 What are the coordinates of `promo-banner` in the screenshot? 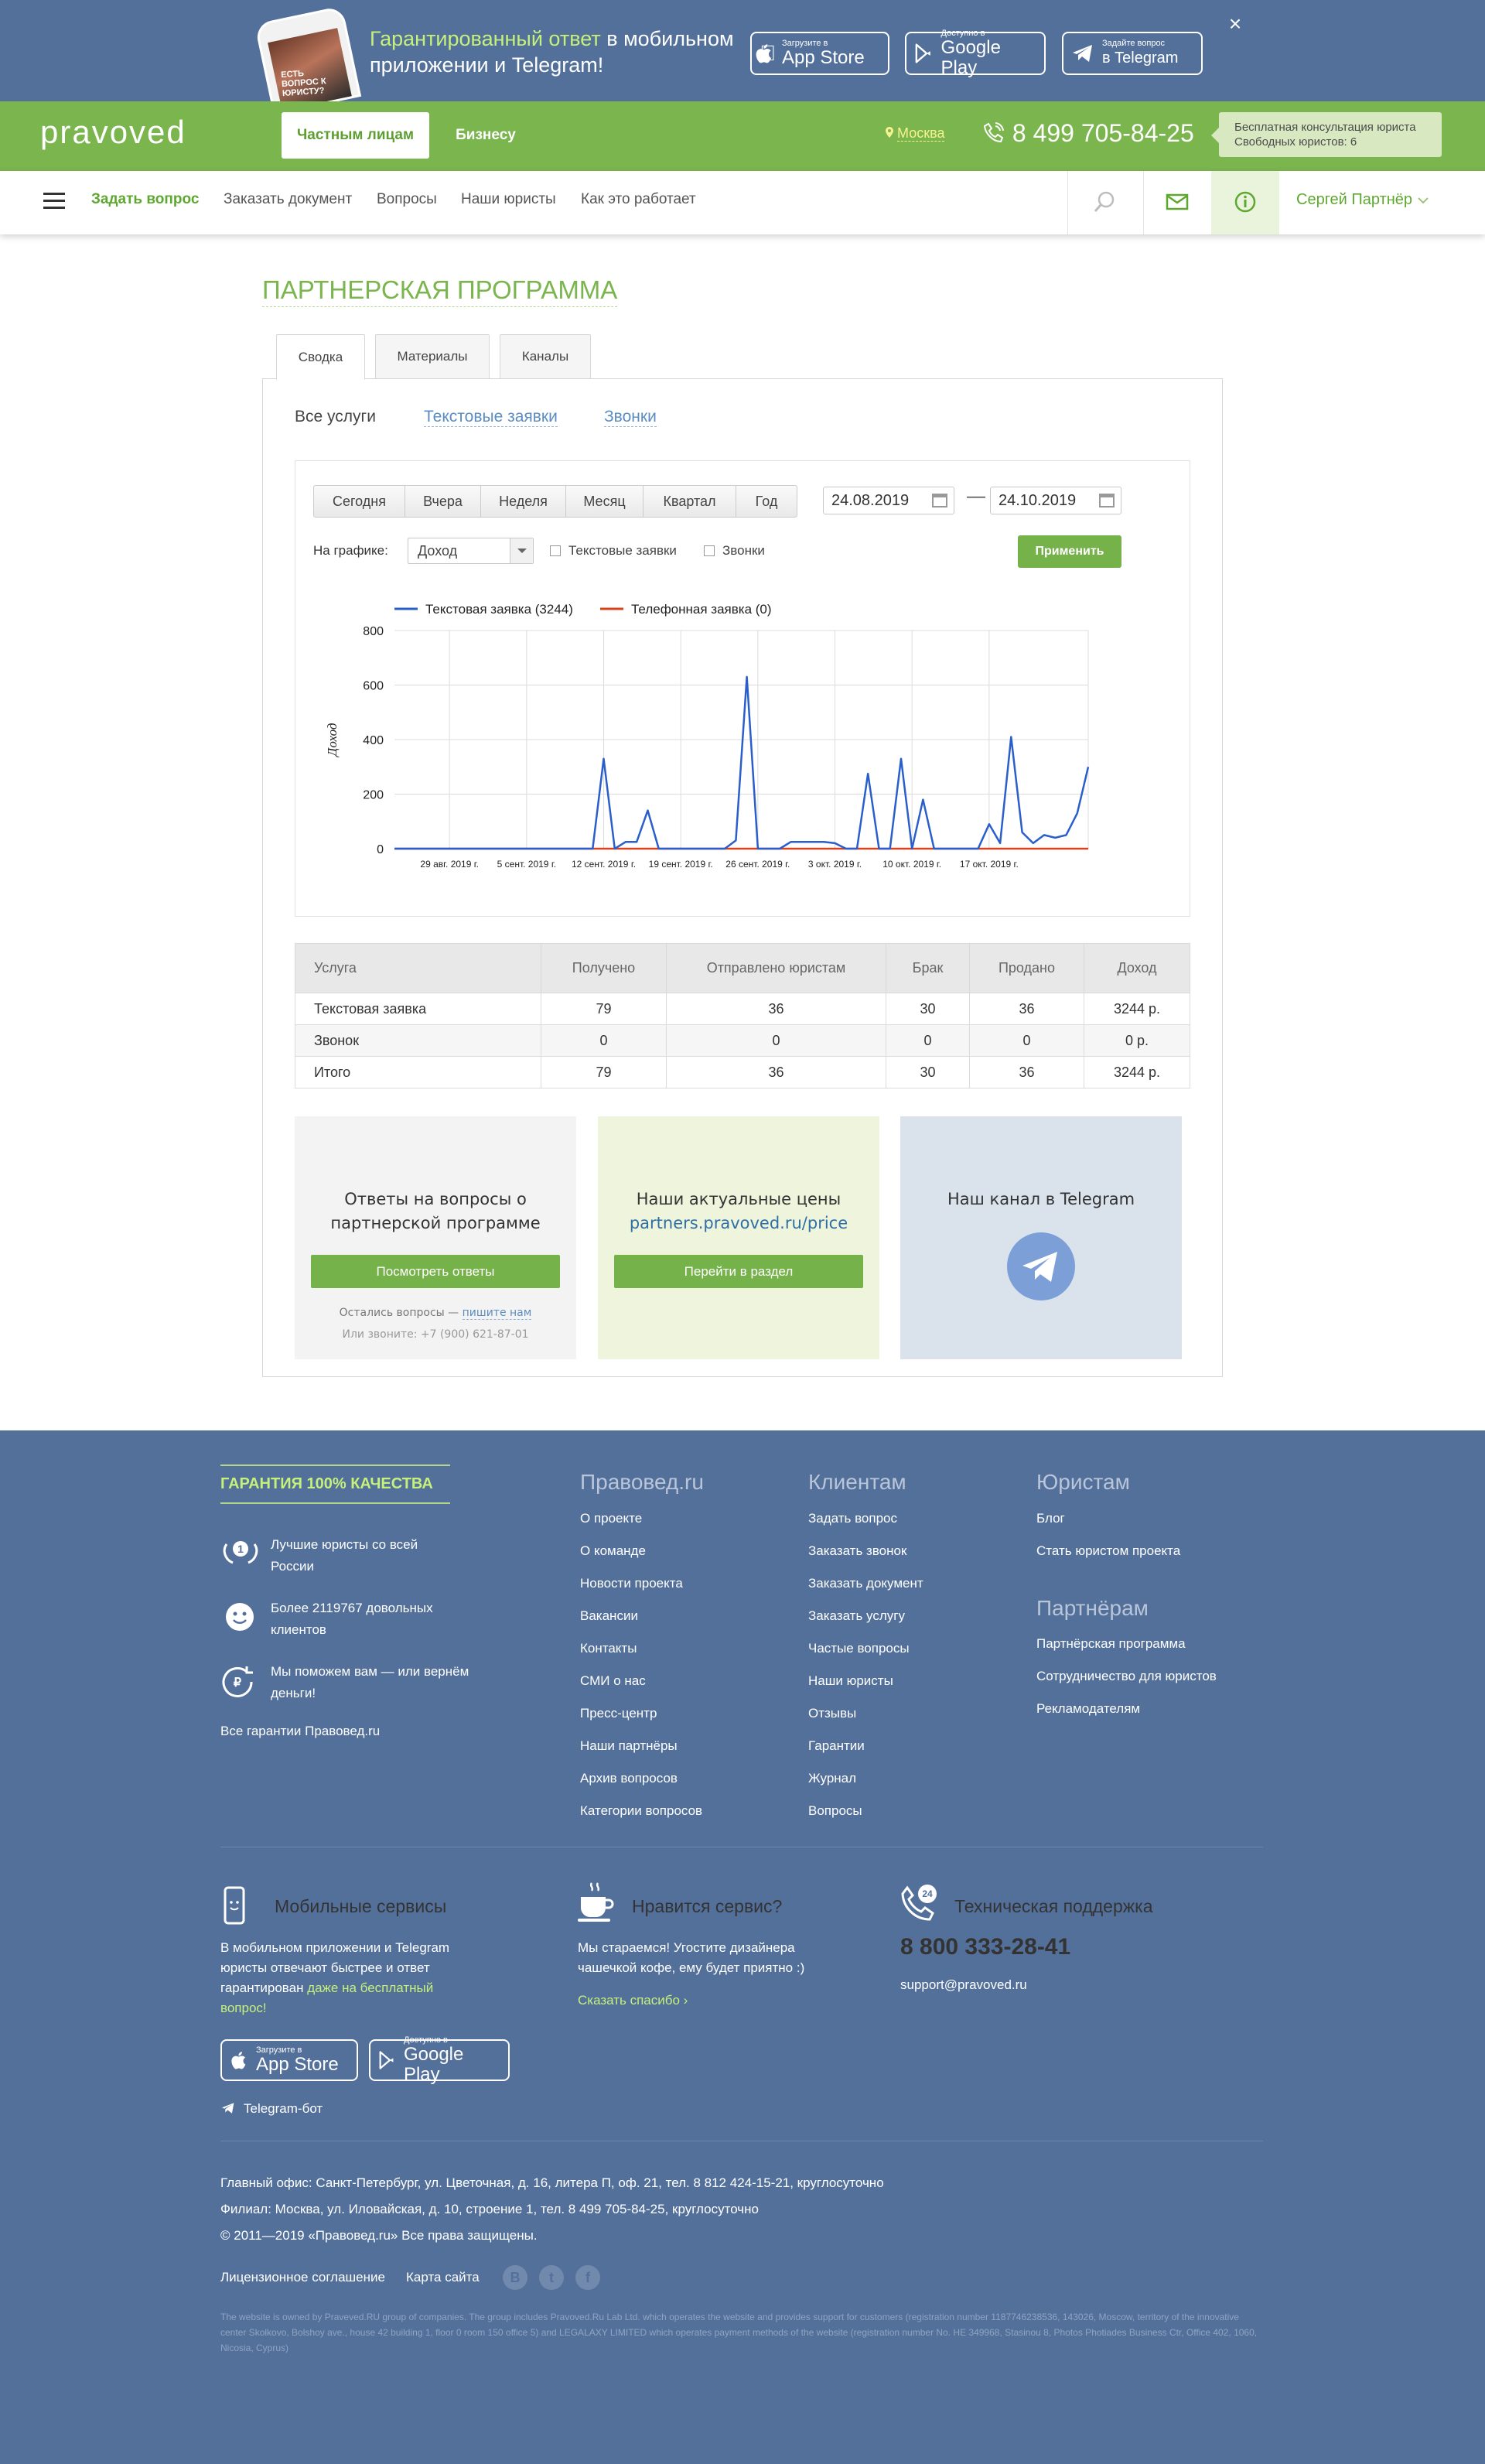 It's located at (743, 51).